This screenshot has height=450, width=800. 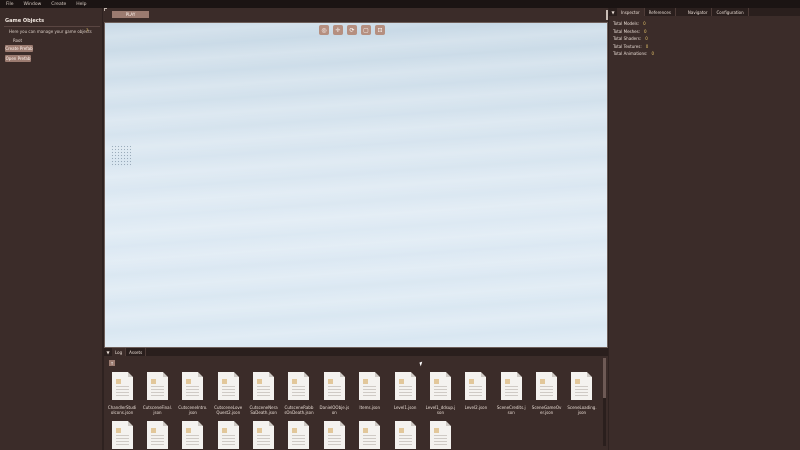 I want to click on asset-file: CutsceneIntro.json, so click(x=192, y=394).